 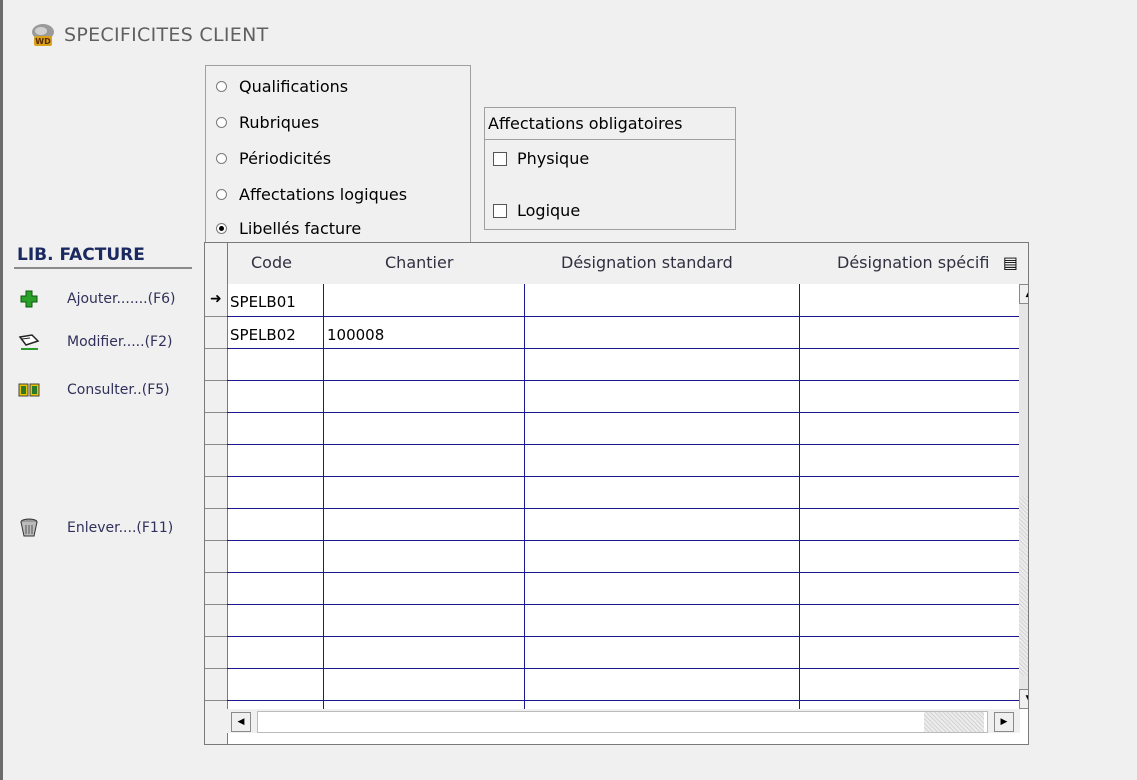 What do you see at coordinates (120, 342) in the screenshot?
I see `action-label: Modifier.....(F2)` at bounding box center [120, 342].